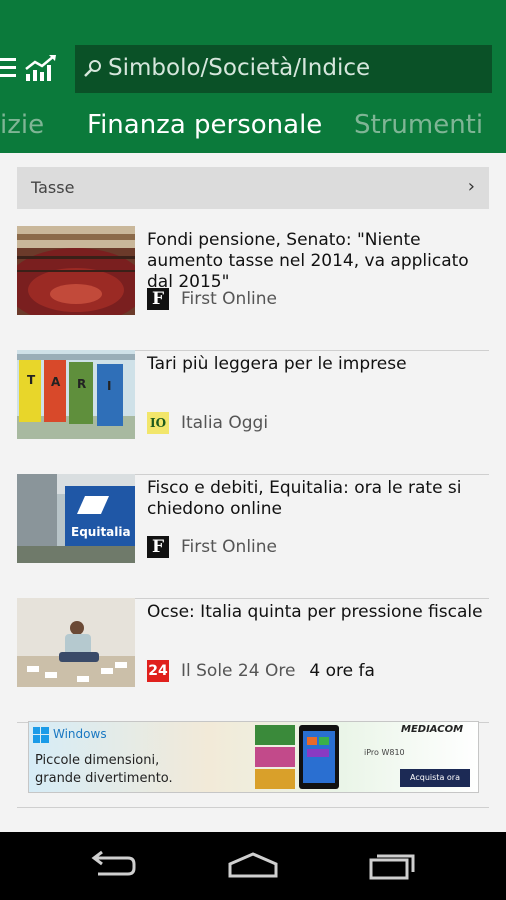 The height and width of the screenshot is (900, 506). What do you see at coordinates (76, 518) in the screenshot?
I see `article-thumbnail: Equitalia` at bounding box center [76, 518].